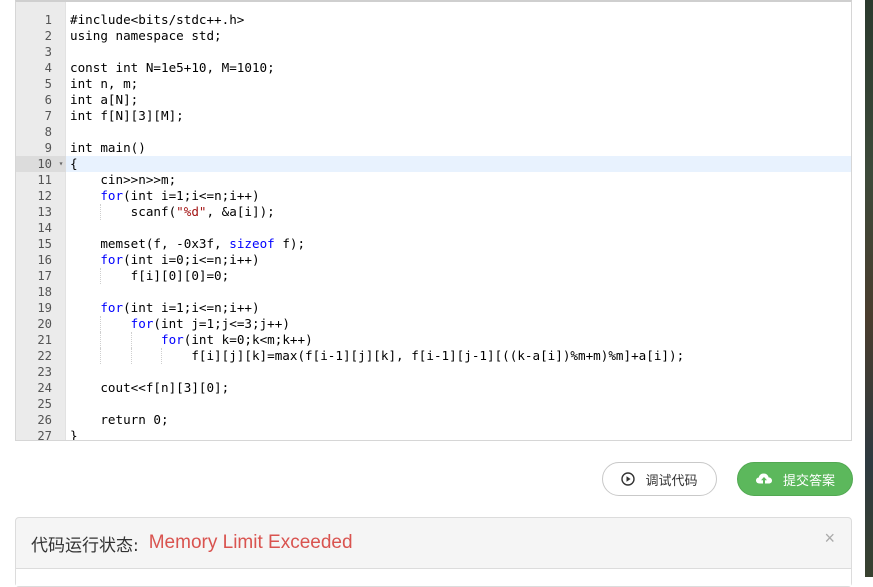 The image size is (873, 587). I want to click on cloud-upload-icon, so click(764, 479).